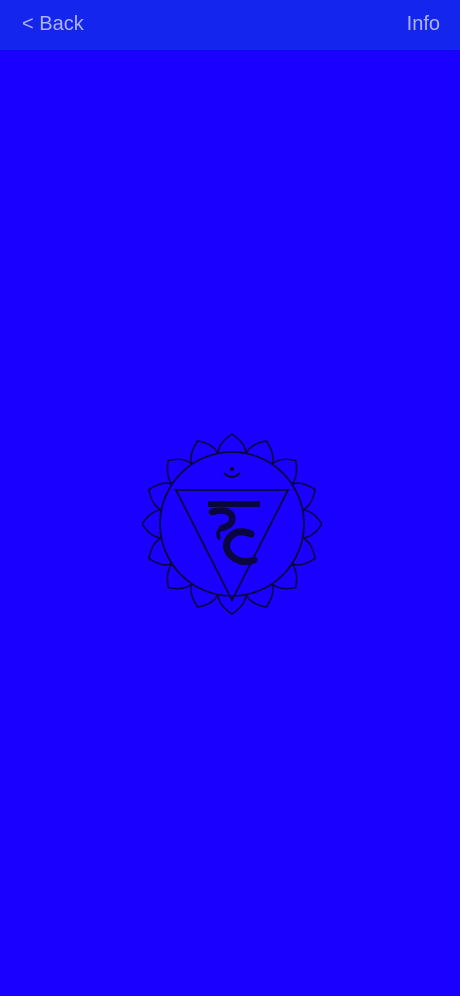 The height and width of the screenshot is (996, 460). Describe the element at coordinates (234, 516) in the screenshot. I see `ham-syllable-glyph` at that location.